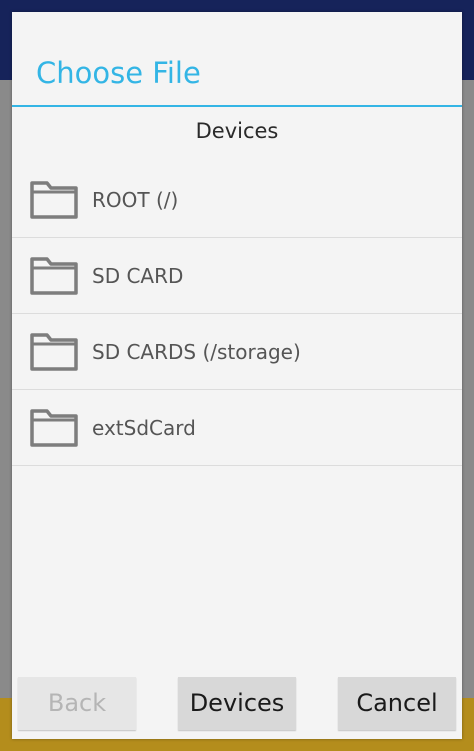 The width and height of the screenshot is (474, 751). What do you see at coordinates (144, 428) in the screenshot?
I see `list-item-label: extSdCard` at bounding box center [144, 428].